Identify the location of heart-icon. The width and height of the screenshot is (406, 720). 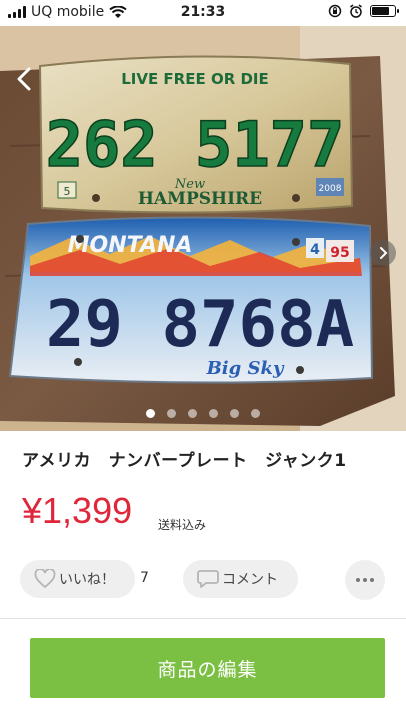
(45, 579).